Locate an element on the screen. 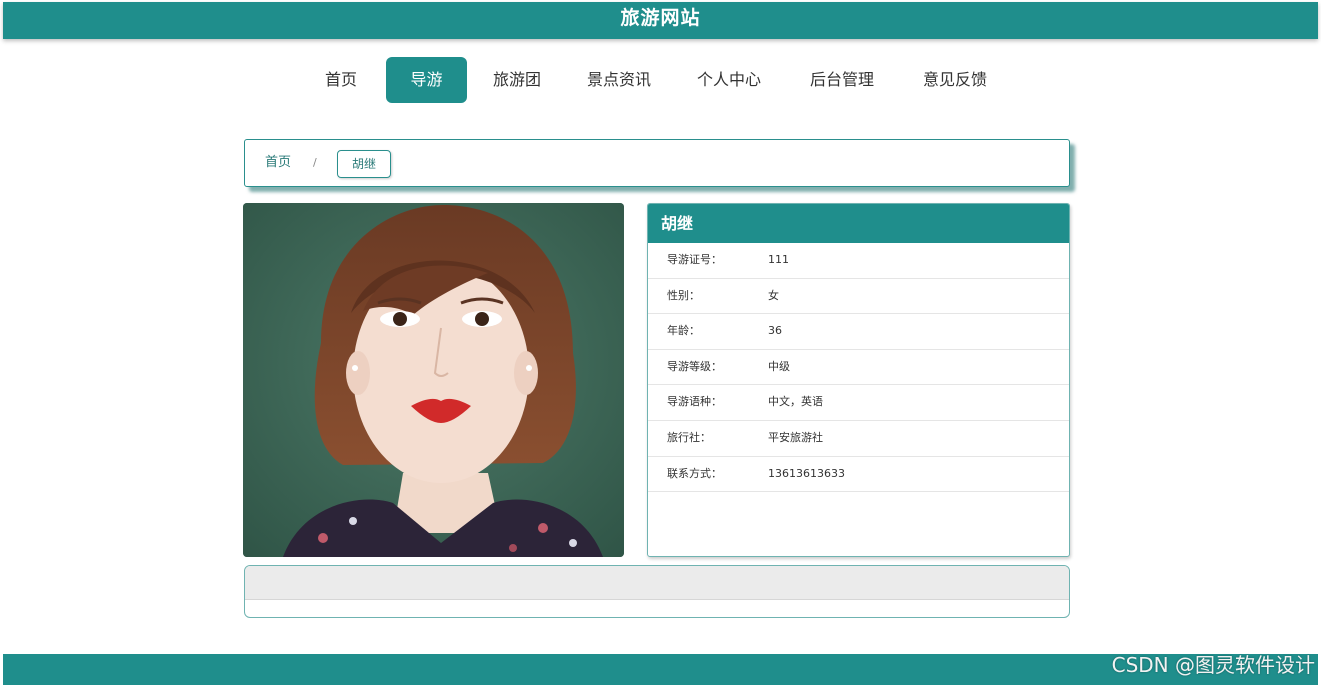 This screenshot has width=1321, height=687. top-header-bar: 旅游网站 is located at coordinates (660, 20).